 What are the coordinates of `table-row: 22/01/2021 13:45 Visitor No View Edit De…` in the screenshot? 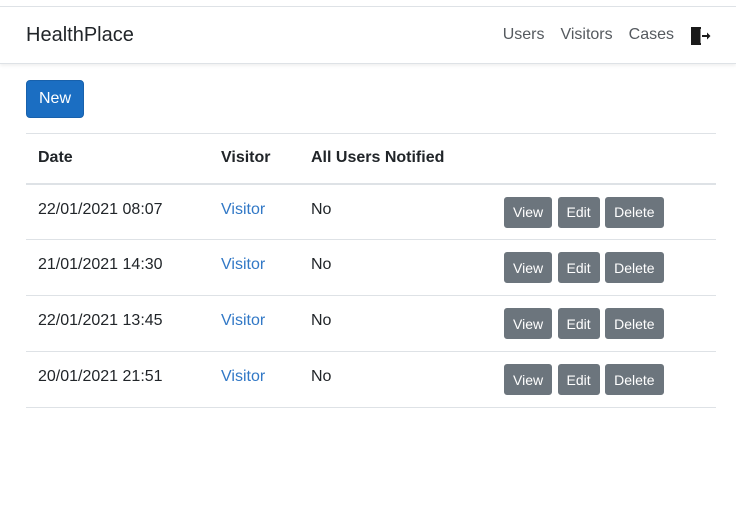 It's located at (371, 323).